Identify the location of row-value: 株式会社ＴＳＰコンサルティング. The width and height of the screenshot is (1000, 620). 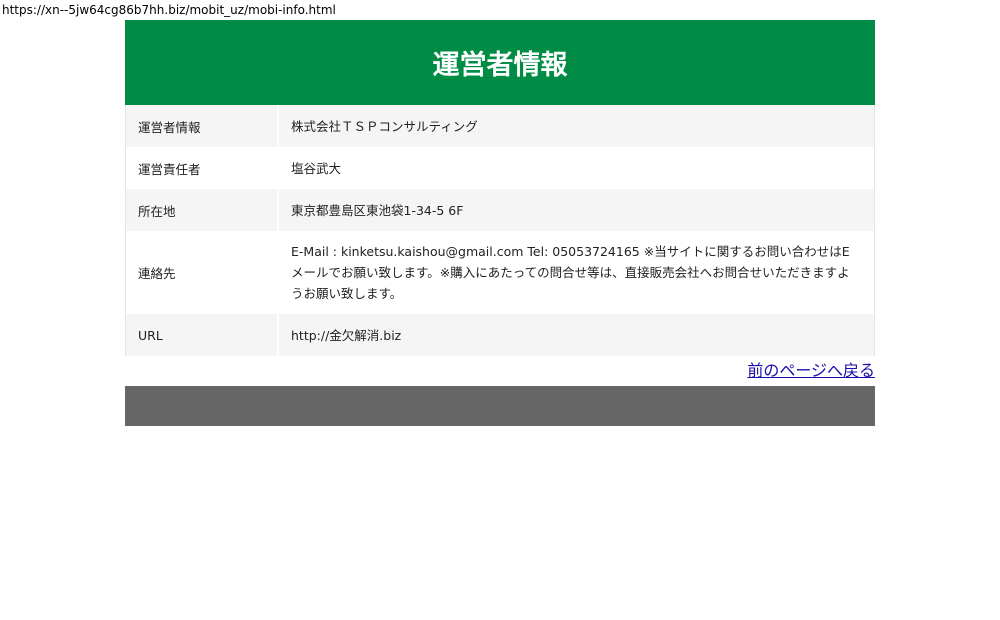
(576, 126).